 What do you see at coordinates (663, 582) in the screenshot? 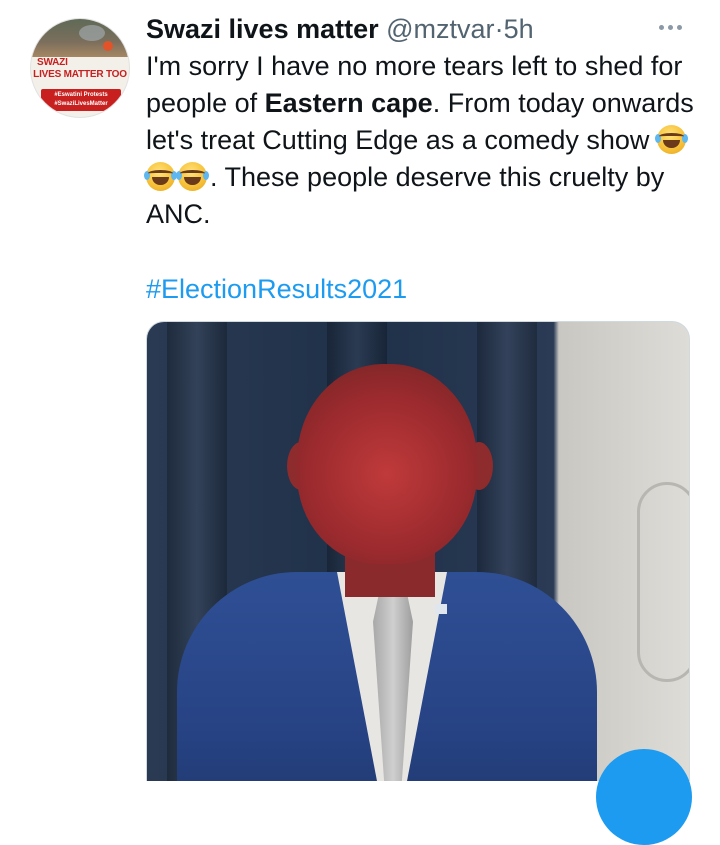
I see `wall-crest` at bounding box center [663, 582].